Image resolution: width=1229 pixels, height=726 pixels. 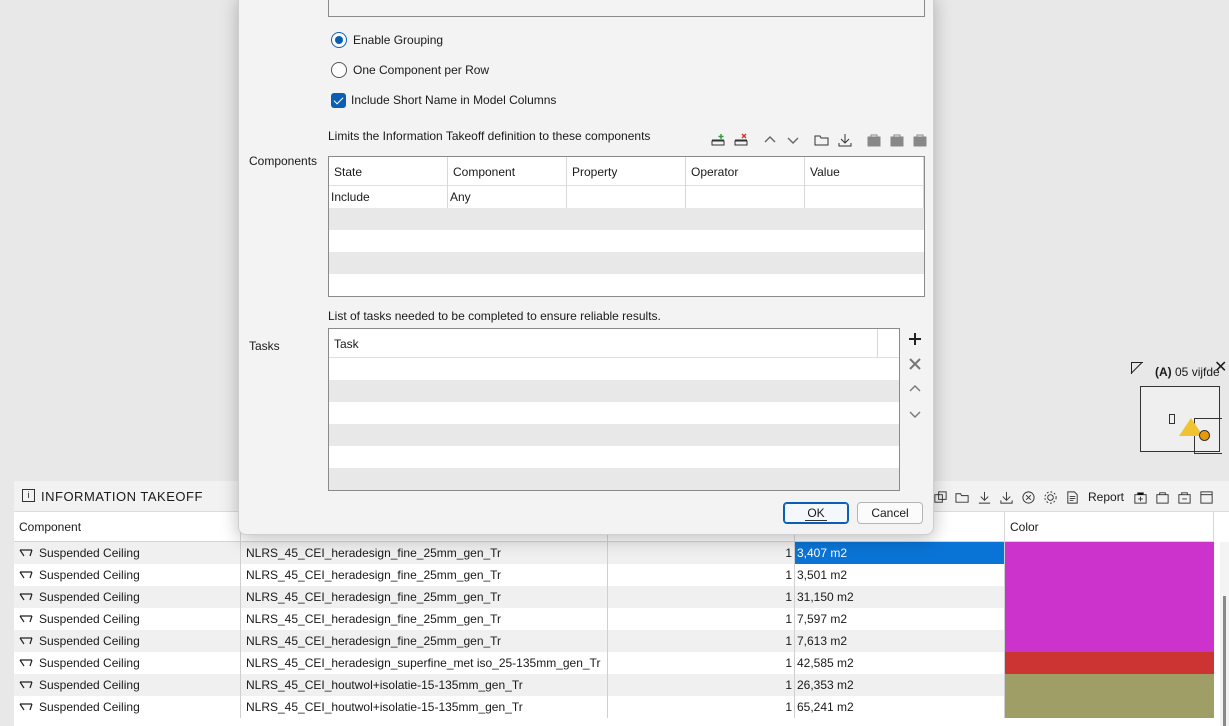 What do you see at coordinates (769, 140) in the screenshot?
I see `move-up-icon` at bounding box center [769, 140].